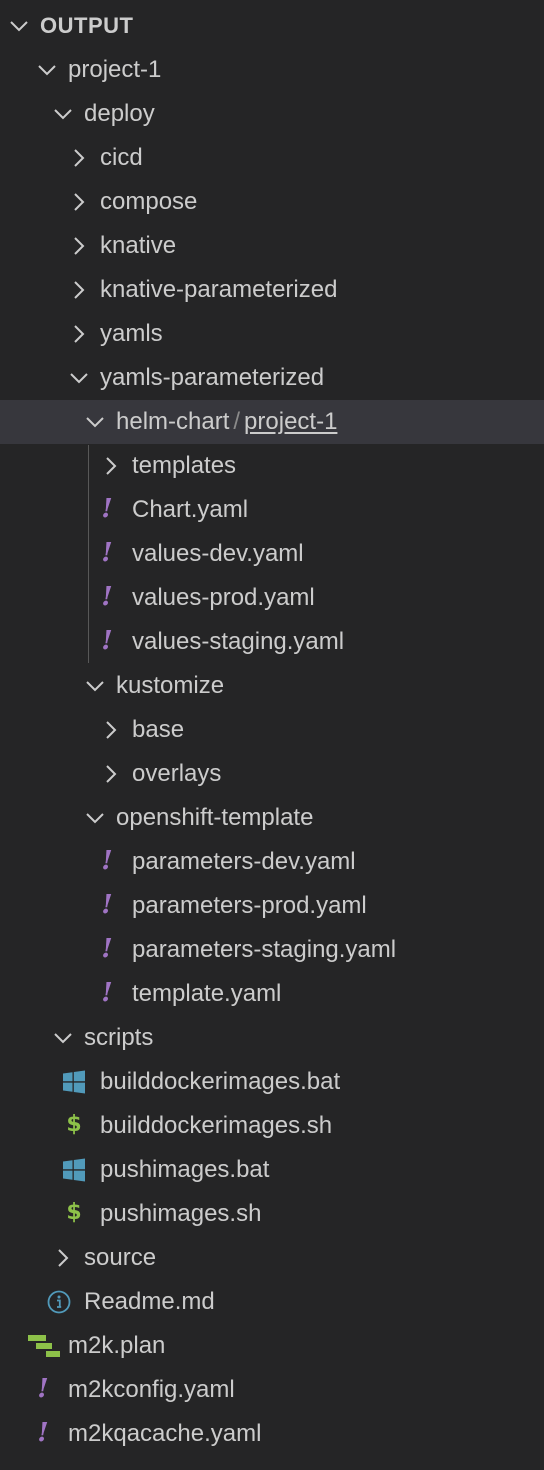  What do you see at coordinates (272, 466) in the screenshot?
I see `tree-folder-templates: templates` at bounding box center [272, 466].